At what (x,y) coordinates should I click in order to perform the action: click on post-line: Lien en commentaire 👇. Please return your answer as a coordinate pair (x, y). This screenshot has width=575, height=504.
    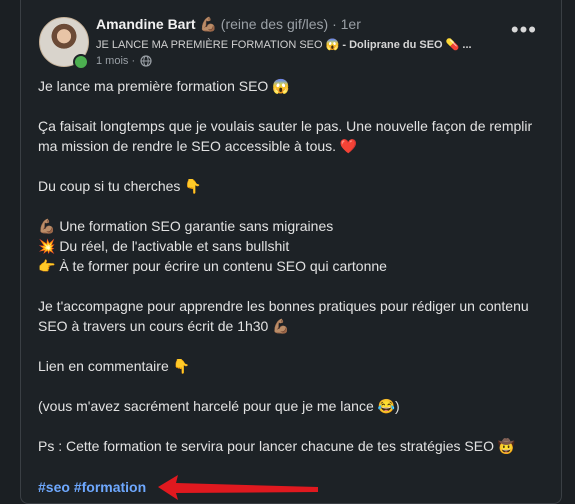
    Looking at the image, I should click on (114, 366).